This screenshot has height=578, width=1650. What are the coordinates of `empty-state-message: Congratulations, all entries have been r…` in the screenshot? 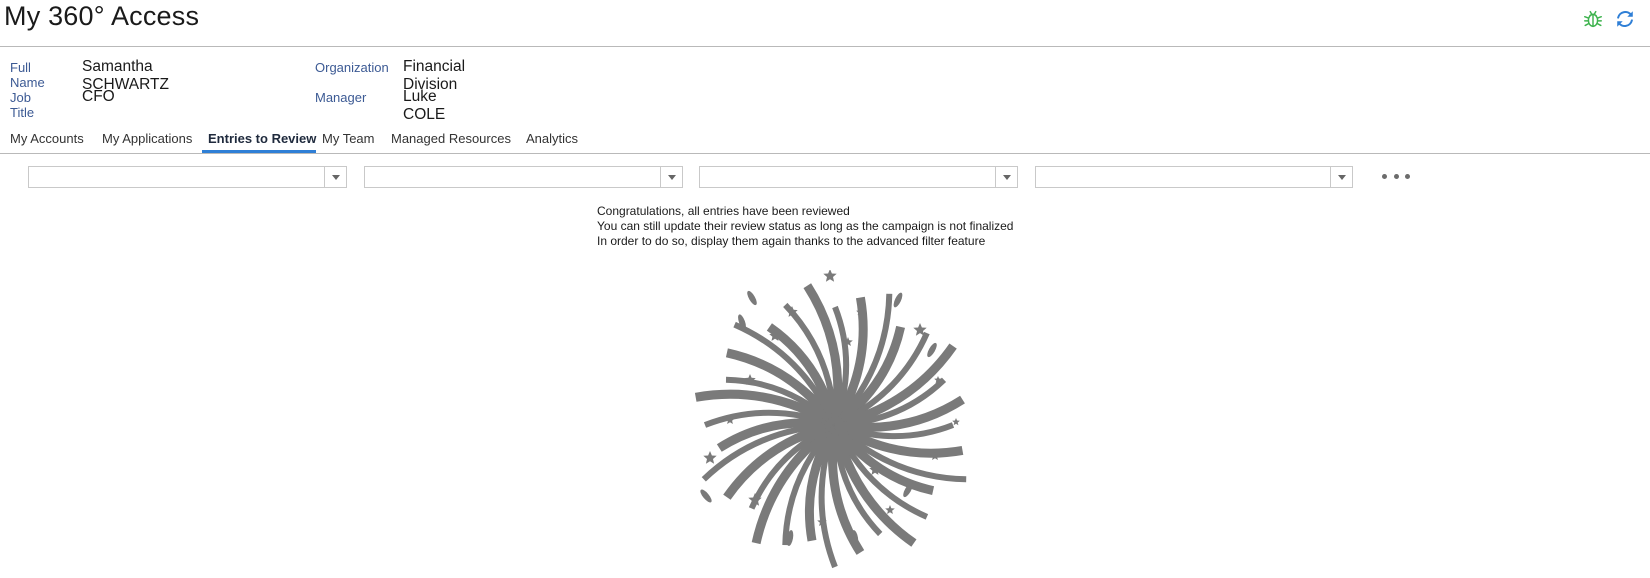 It's located at (805, 226).